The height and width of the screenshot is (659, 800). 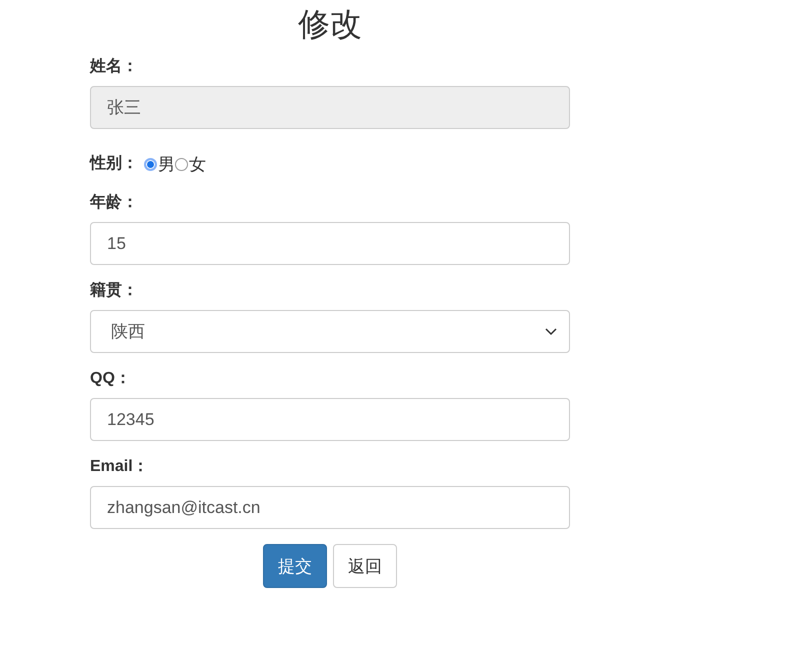 I want to click on text-field: zhangsan@itcast.cn, so click(x=330, y=507).